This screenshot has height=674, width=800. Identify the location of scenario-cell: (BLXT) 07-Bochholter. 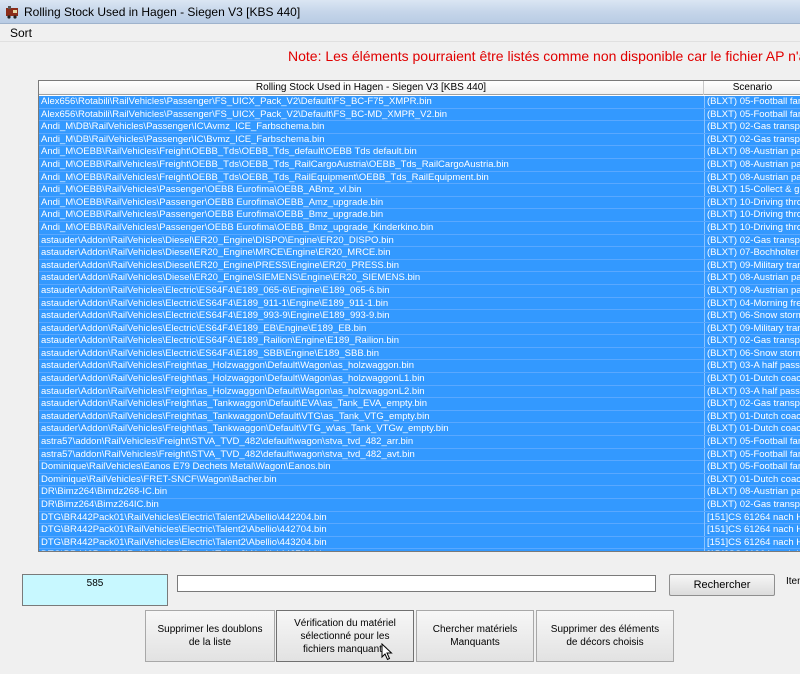
(752, 253).